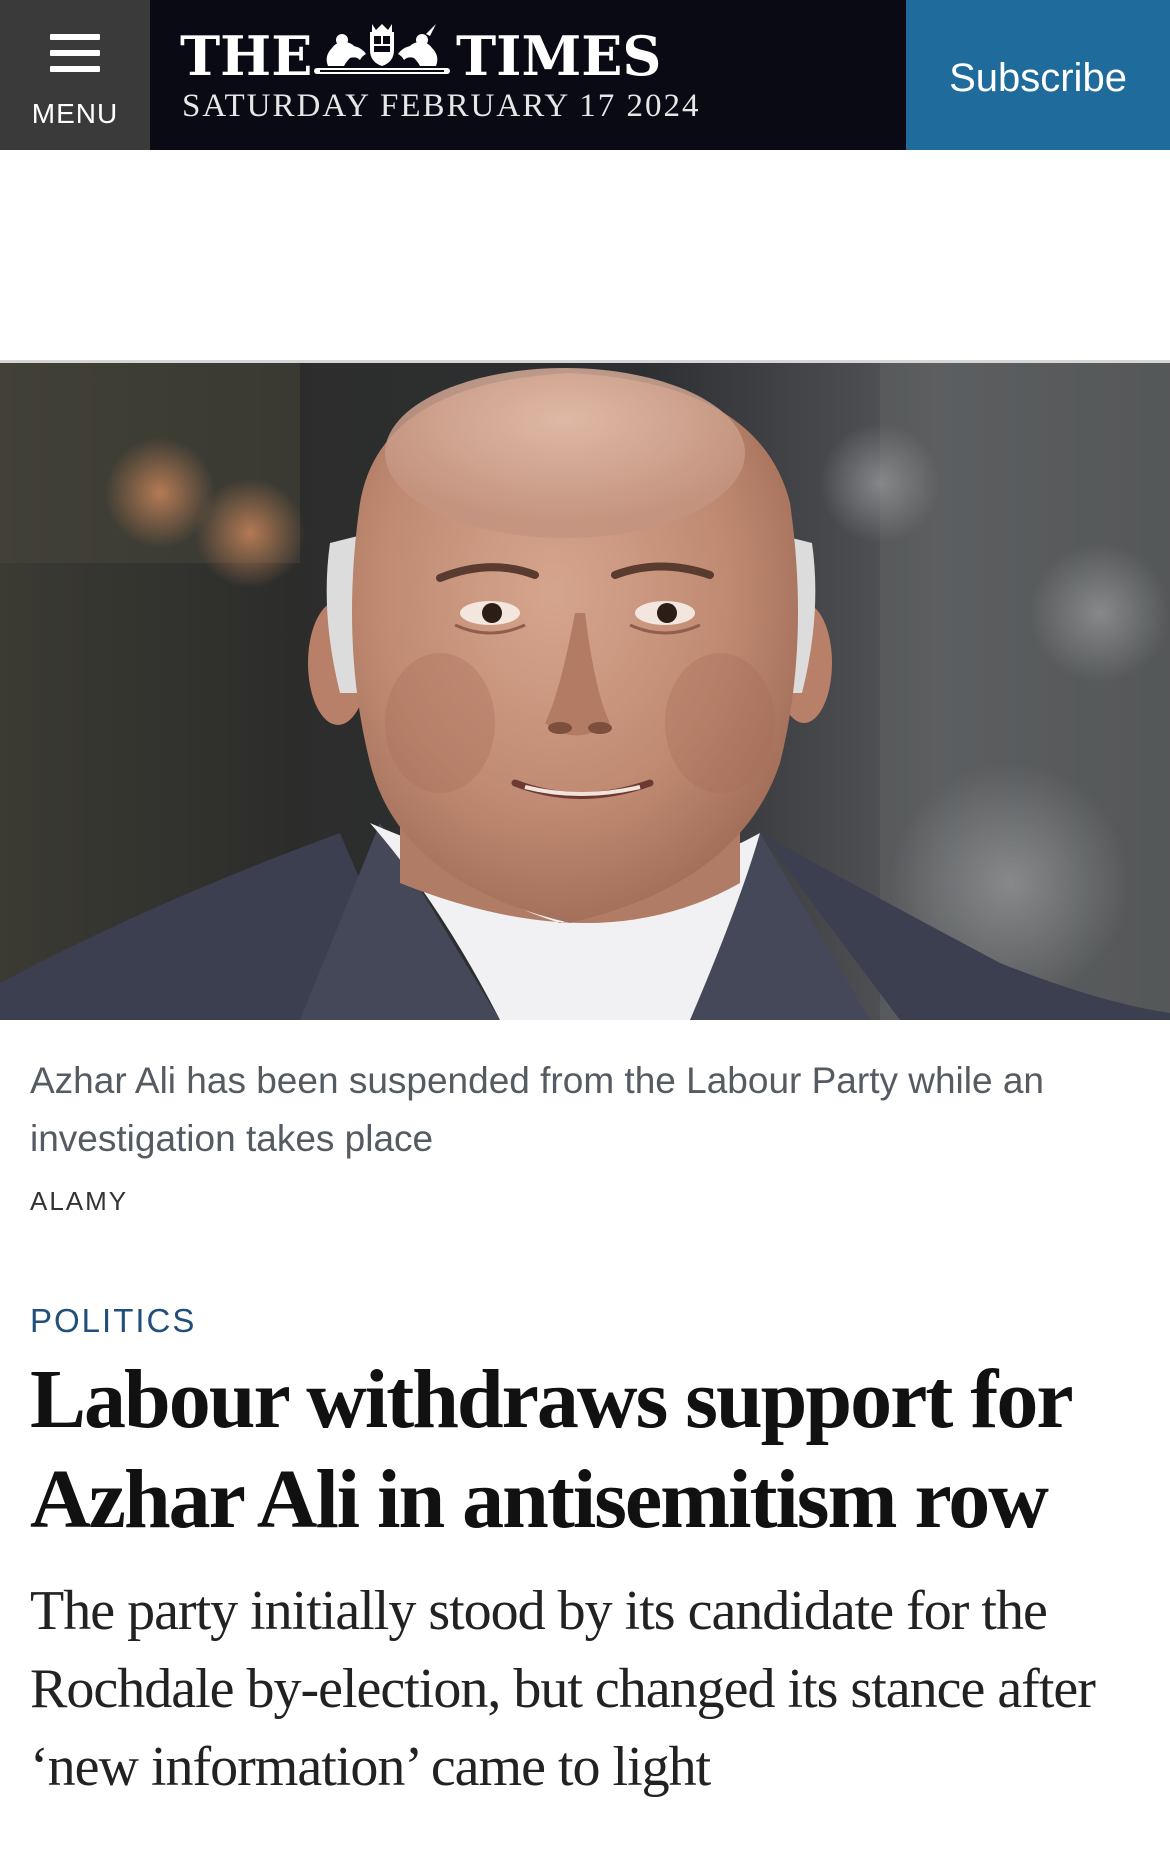  I want to click on masthead-the: THE, so click(246, 56).